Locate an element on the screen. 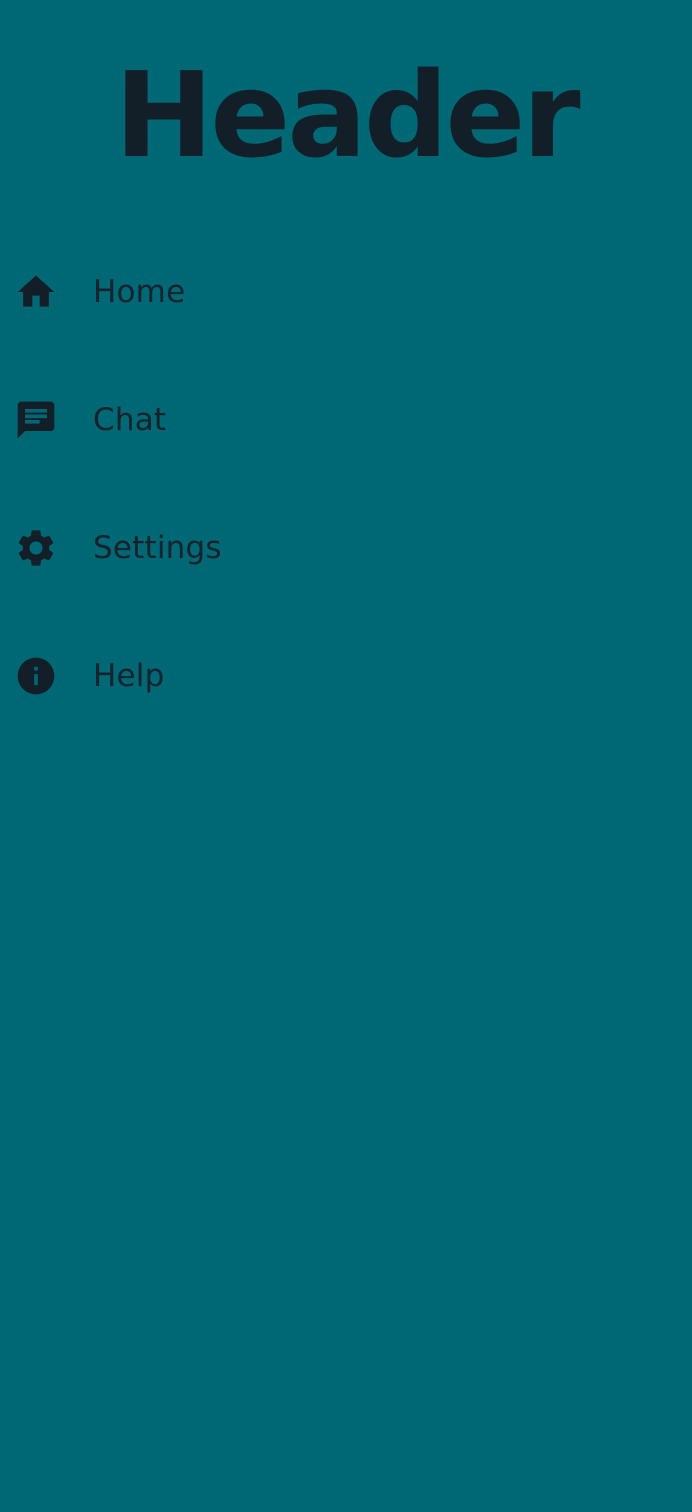 The width and height of the screenshot is (692, 1512). menu-item-settings: Settings is located at coordinates (346, 548).